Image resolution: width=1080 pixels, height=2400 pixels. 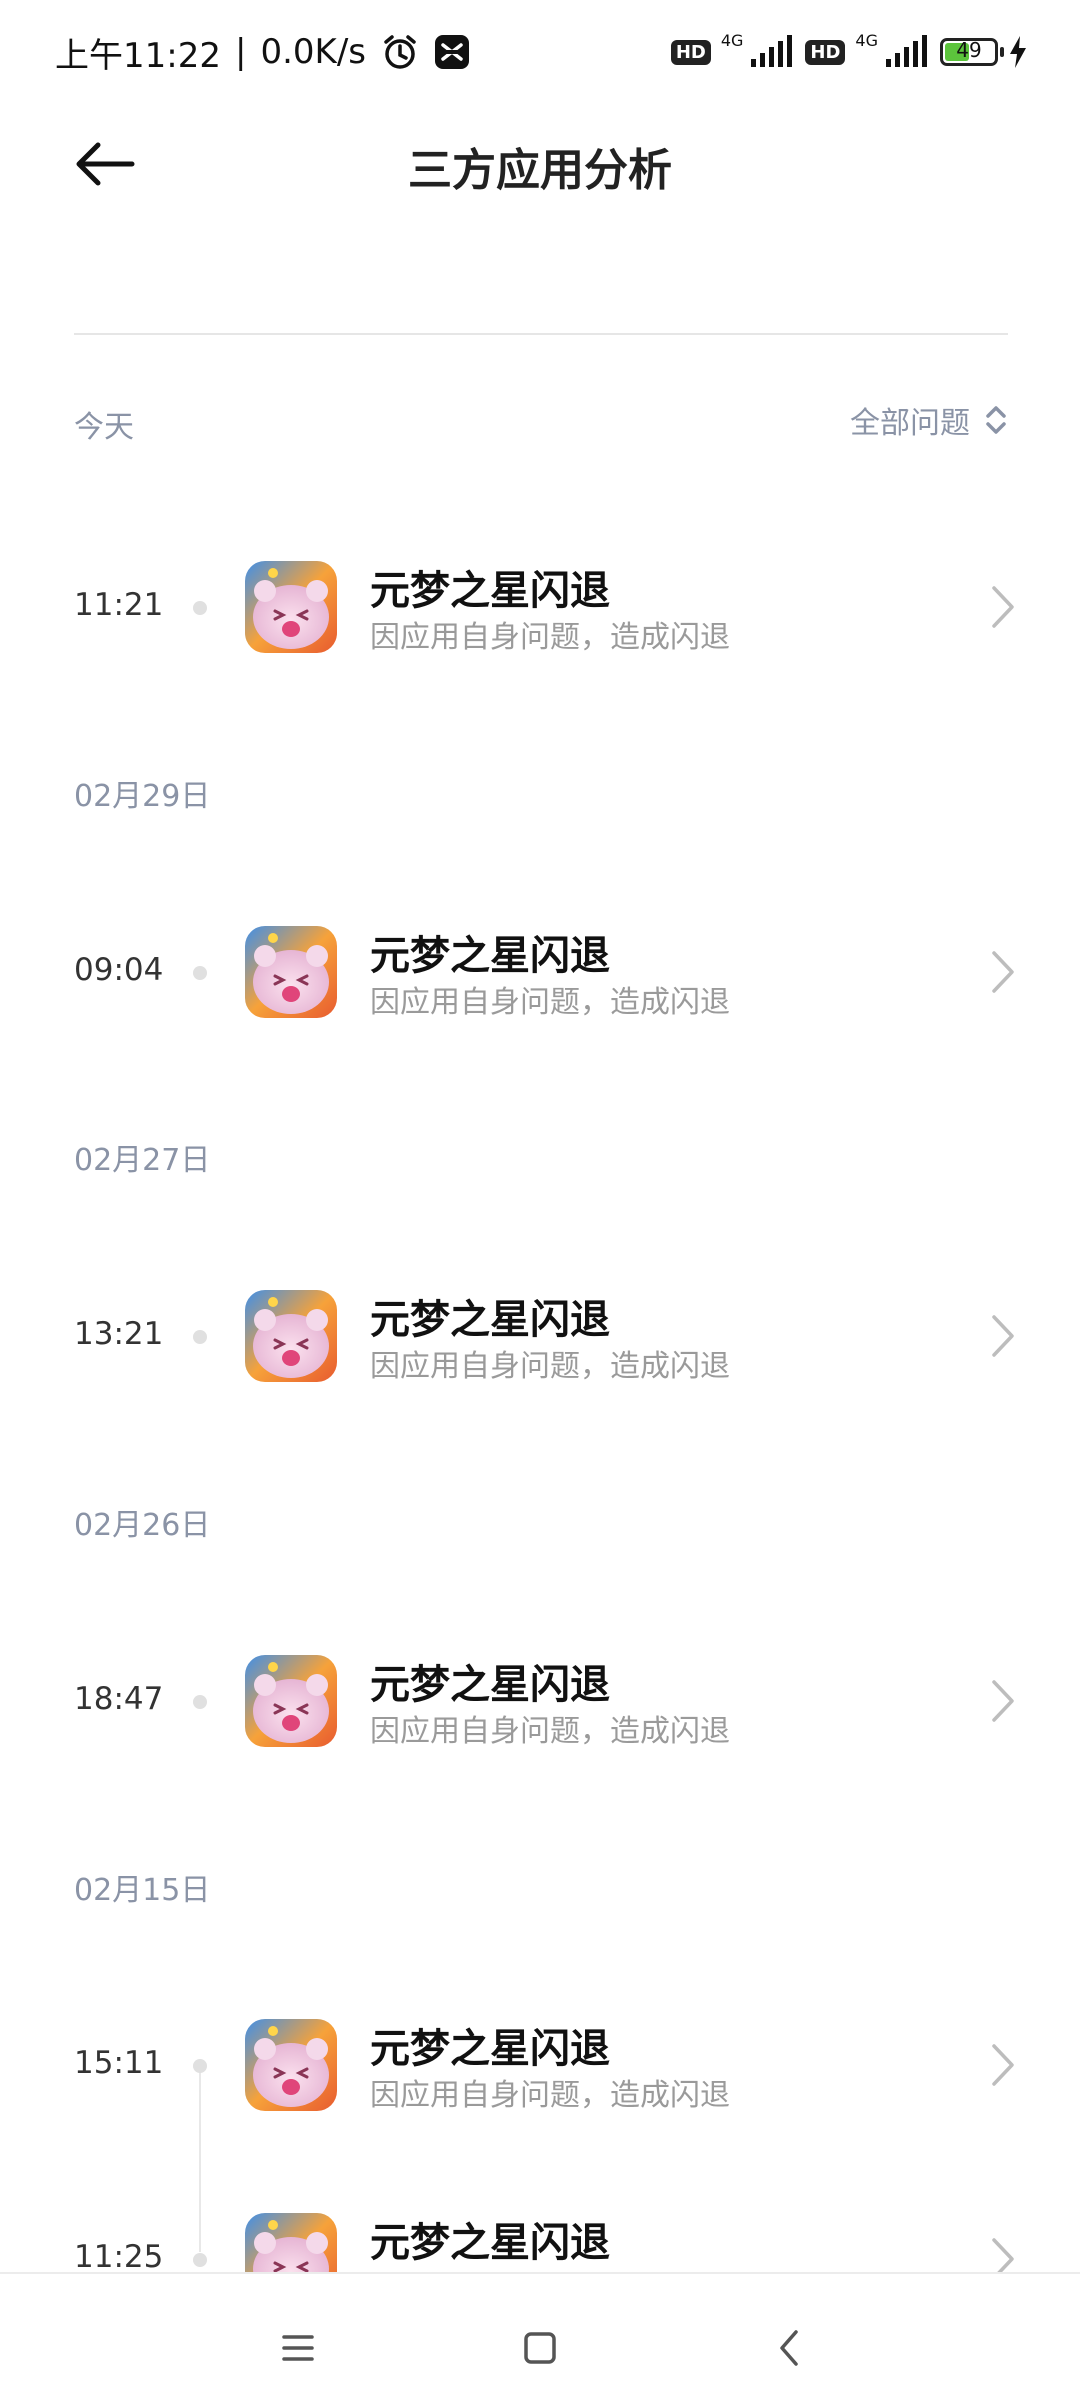 I want to click on hd-badge-1: HD, so click(x=690, y=52).